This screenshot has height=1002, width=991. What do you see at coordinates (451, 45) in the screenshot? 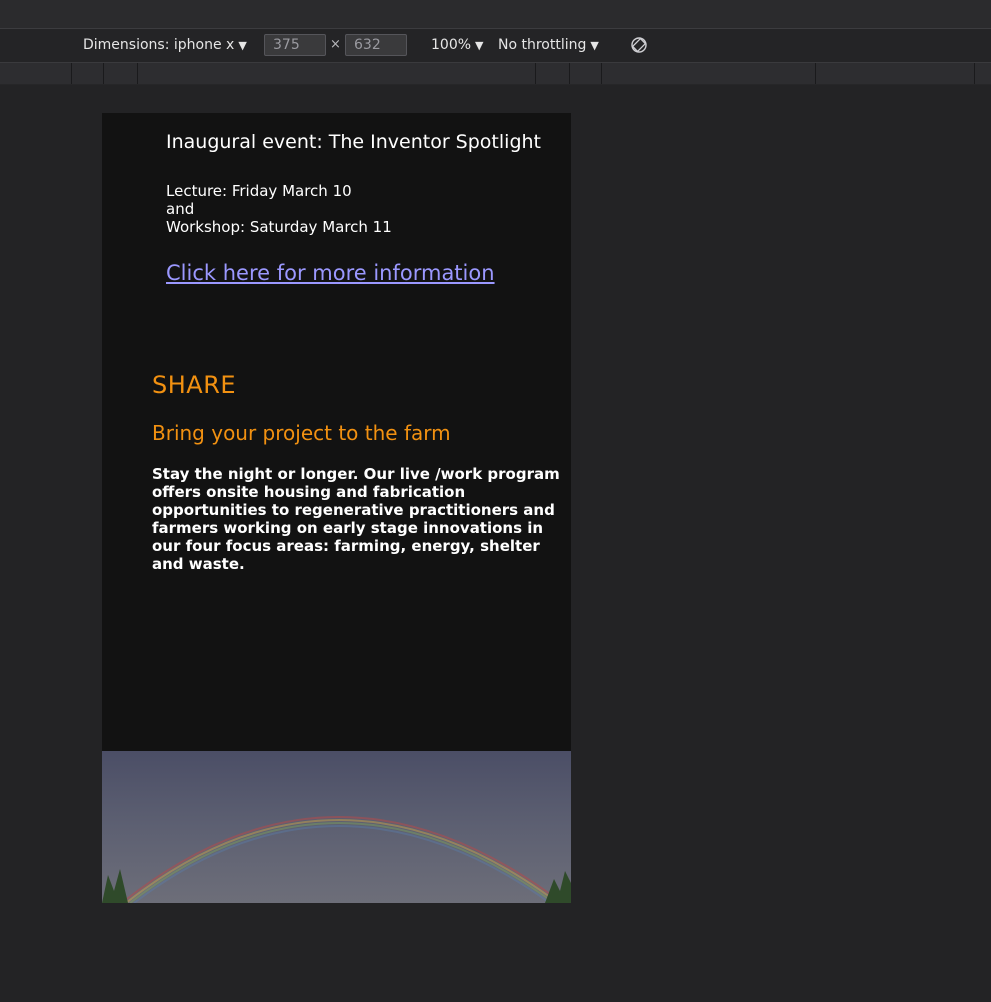
I see `zoom-label: 100%` at bounding box center [451, 45].